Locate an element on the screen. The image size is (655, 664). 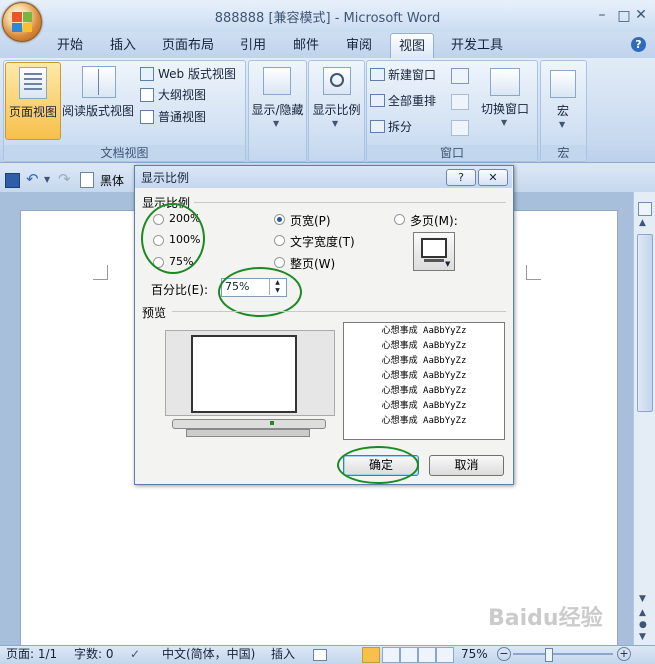
spell-check-icon: ✓ is located at coordinates (135, 654).